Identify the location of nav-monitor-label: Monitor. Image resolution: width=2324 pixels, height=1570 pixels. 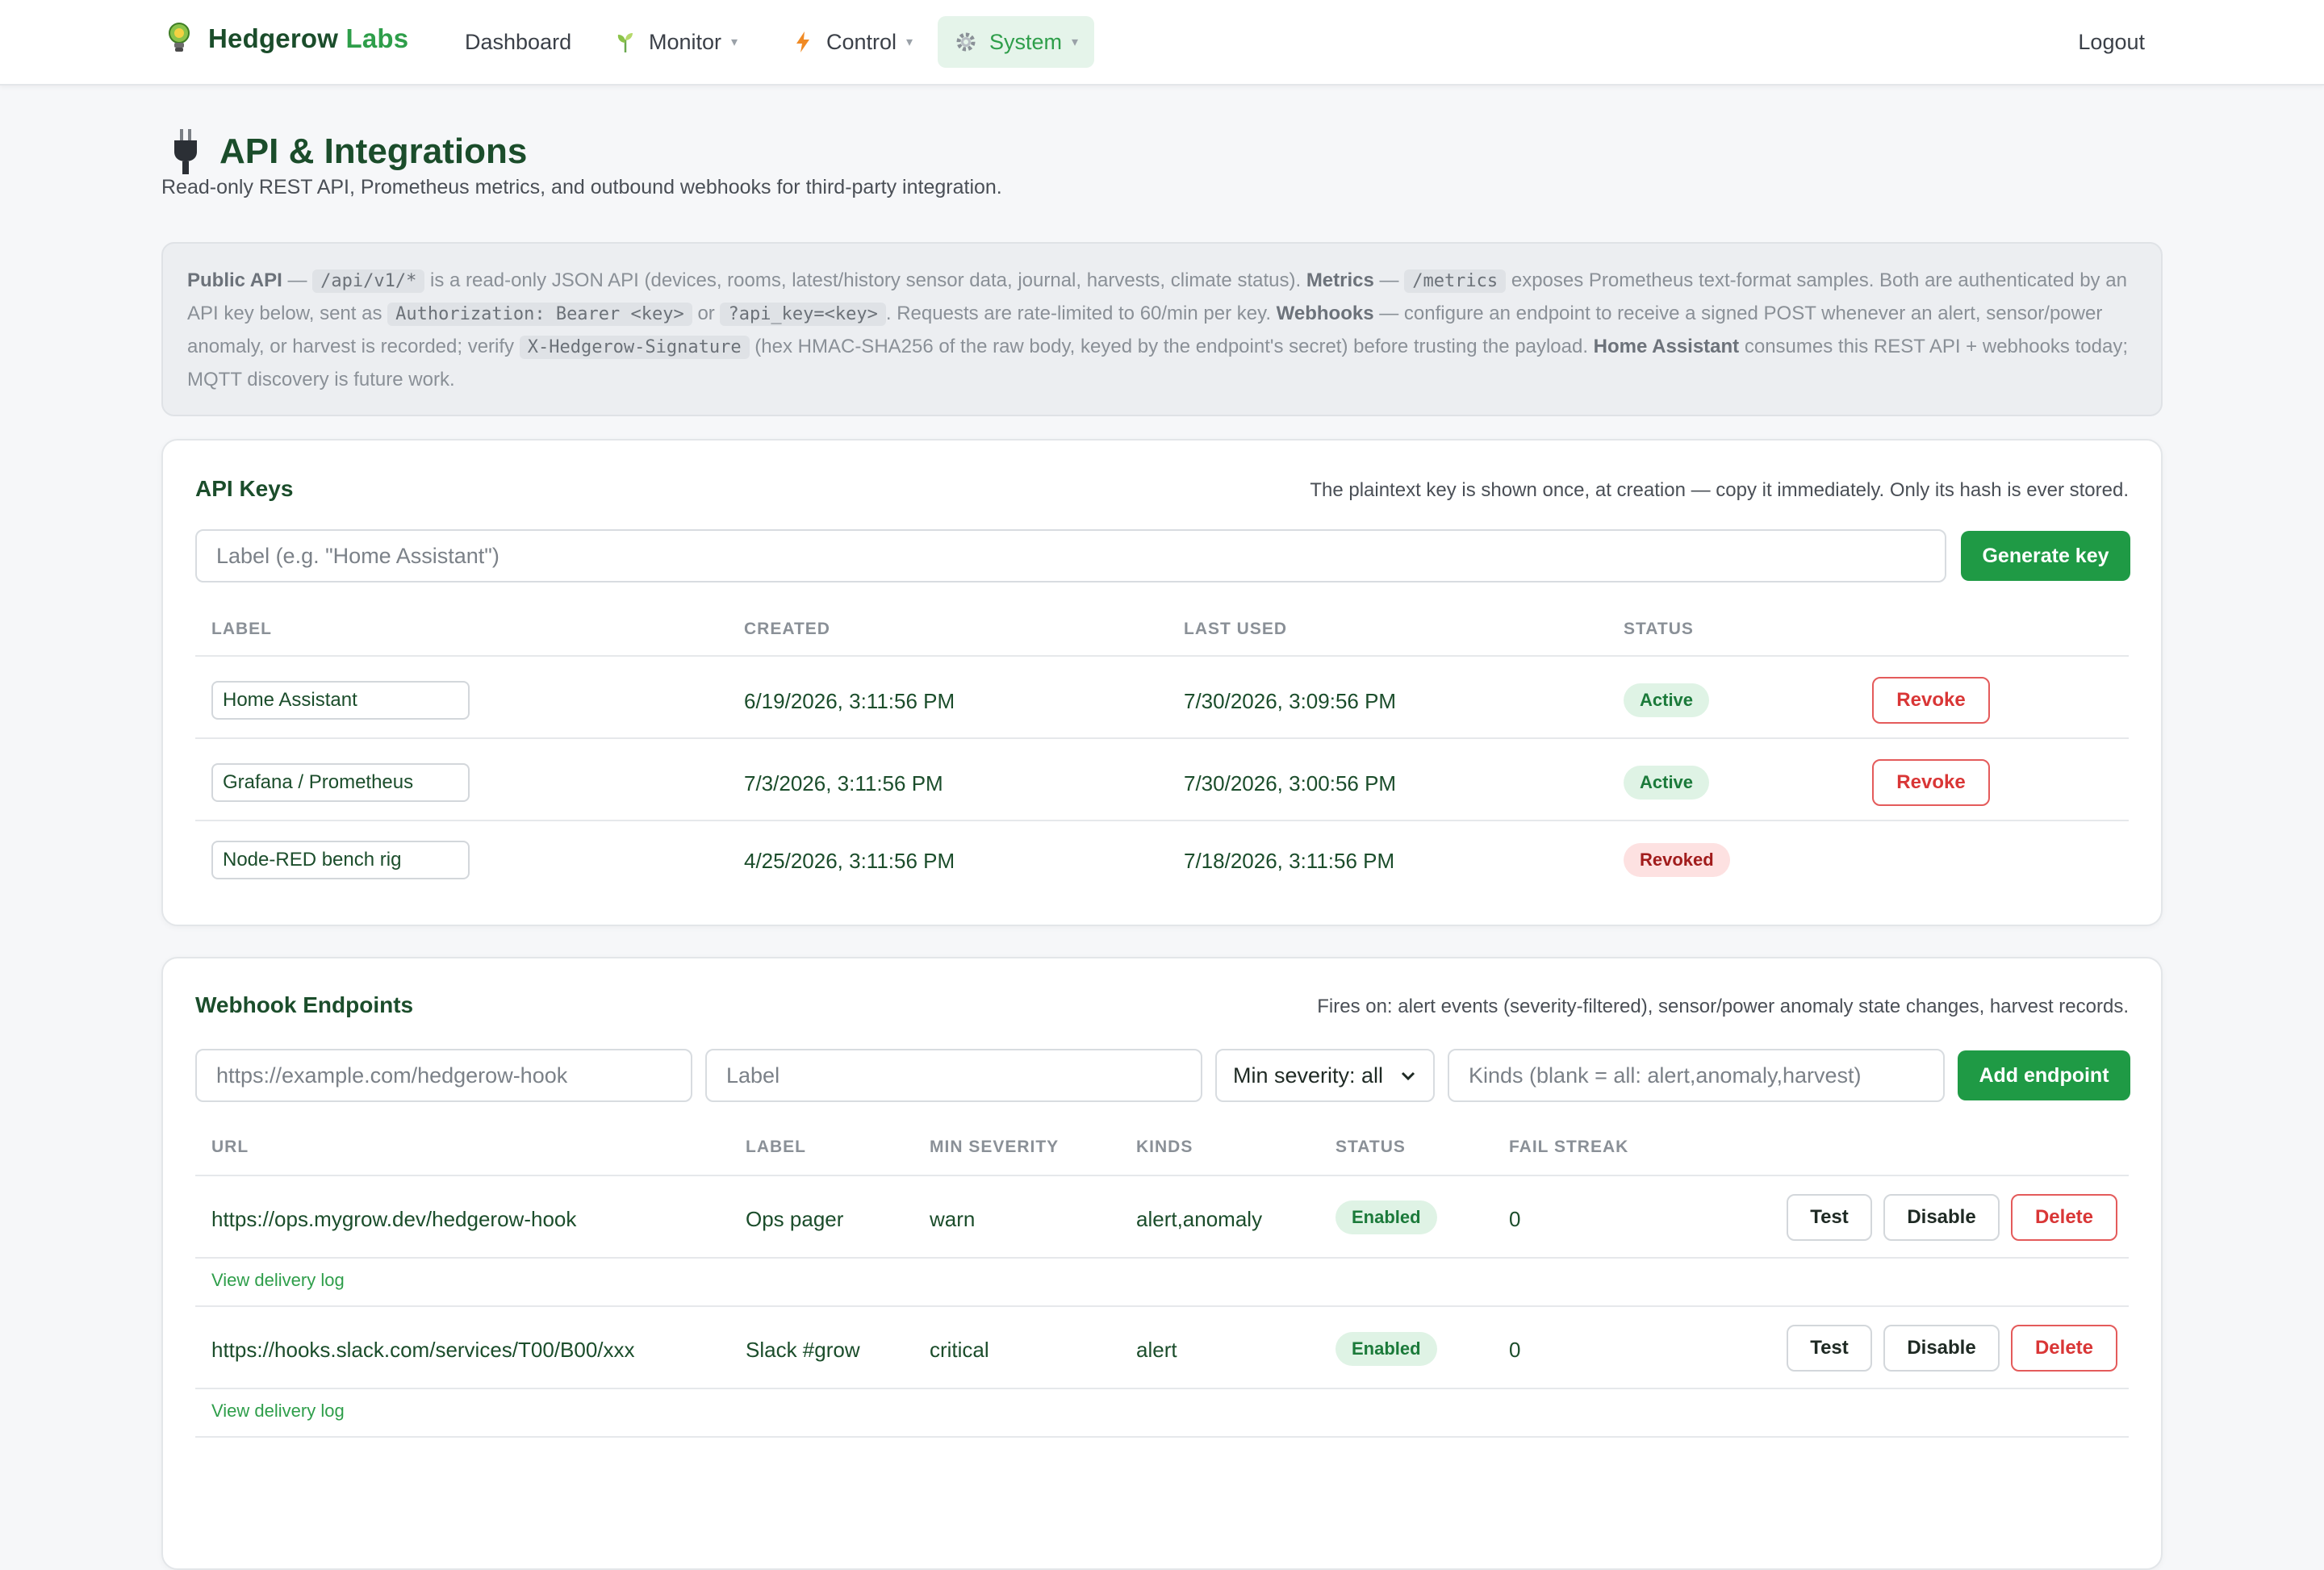
(685, 41).